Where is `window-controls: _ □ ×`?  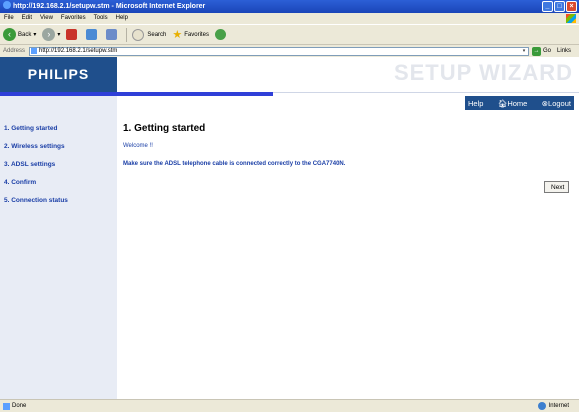 window-controls: _ □ × is located at coordinates (559, 6).